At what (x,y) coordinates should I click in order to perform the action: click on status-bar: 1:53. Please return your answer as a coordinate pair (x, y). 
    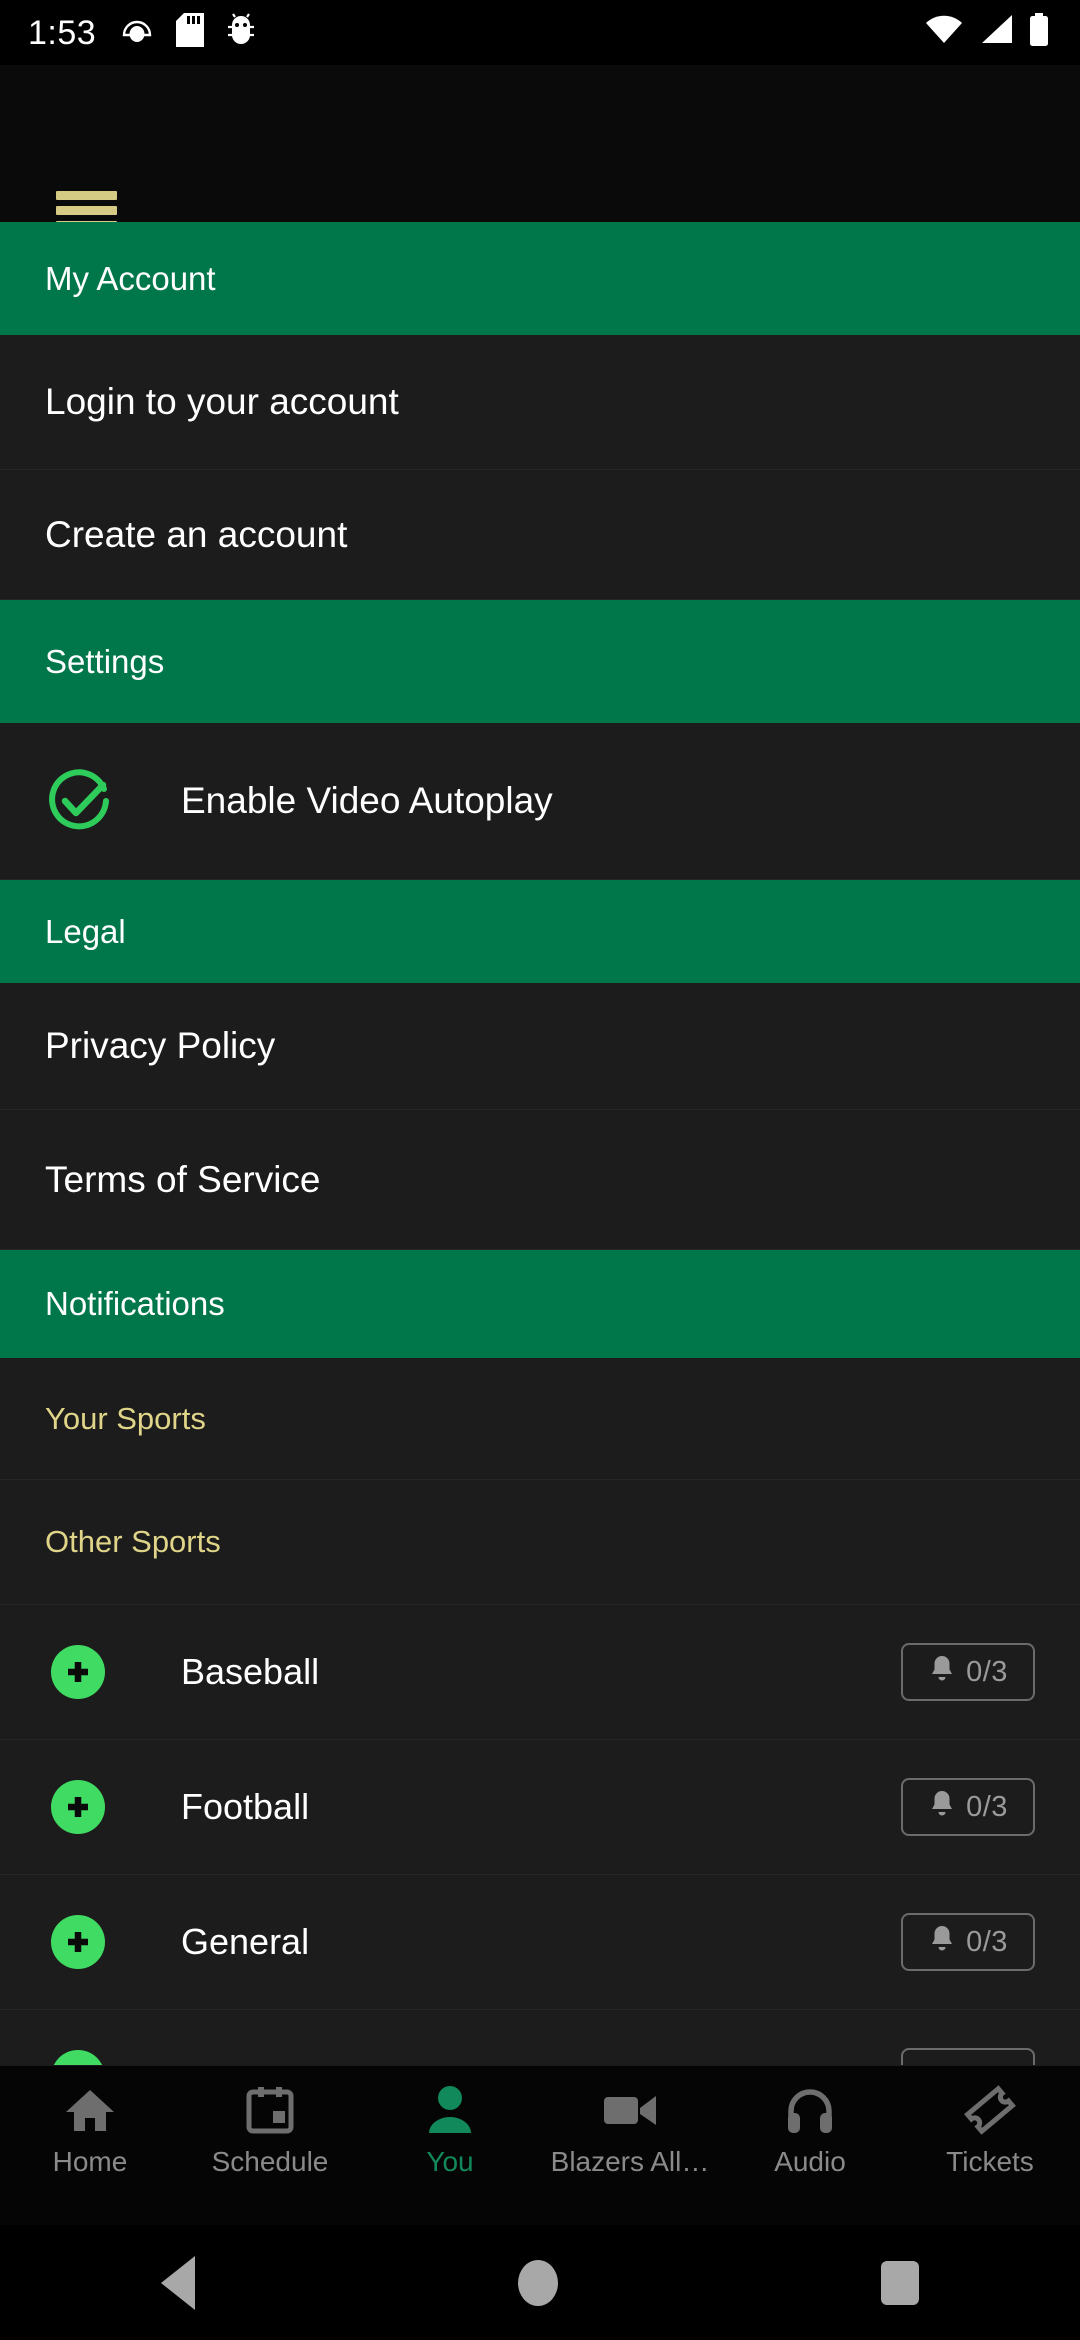
    Looking at the image, I should click on (540, 32).